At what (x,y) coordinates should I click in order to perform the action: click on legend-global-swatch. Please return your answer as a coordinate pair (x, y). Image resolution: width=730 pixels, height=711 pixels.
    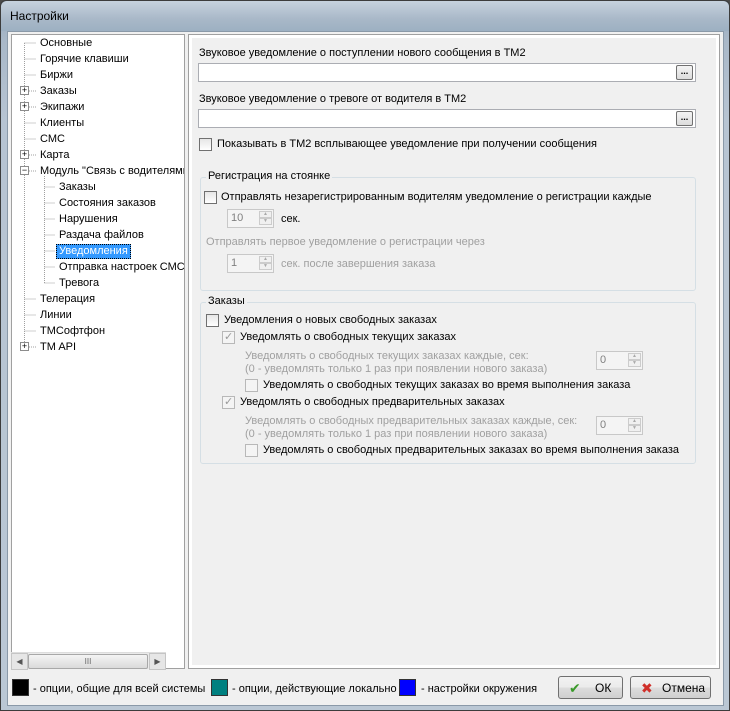
    Looking at the image, I should click on (20, 687).